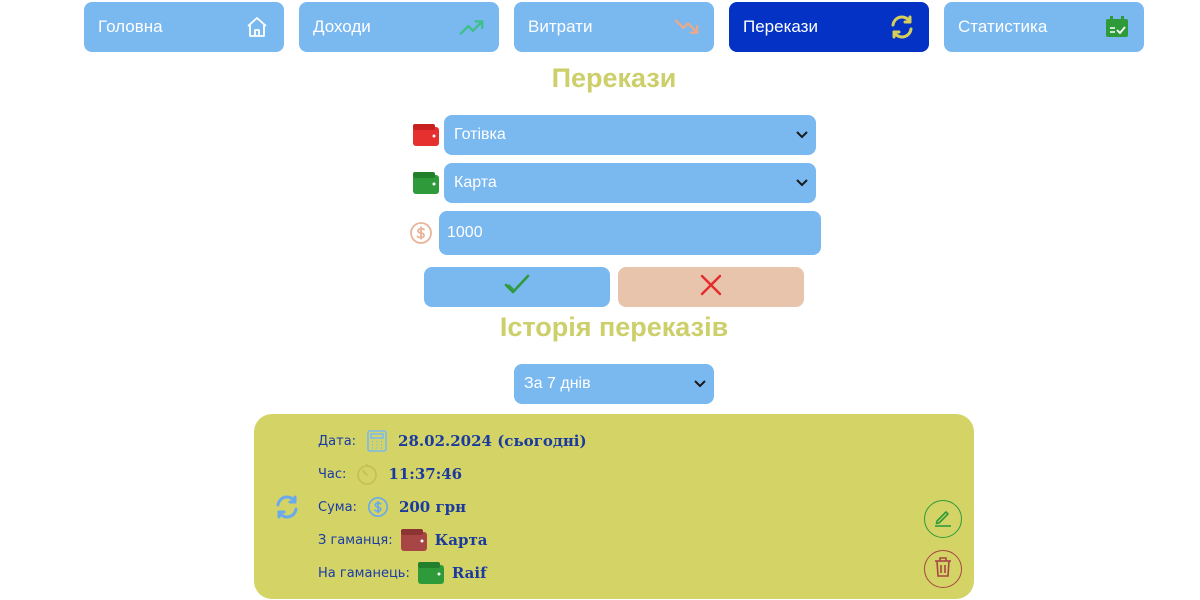 The height and width of the screenshot is (600, 1200). Describe the element at coordinates (425, 474) in the screenshot. I see `time-value: 11:37:46` at that location.